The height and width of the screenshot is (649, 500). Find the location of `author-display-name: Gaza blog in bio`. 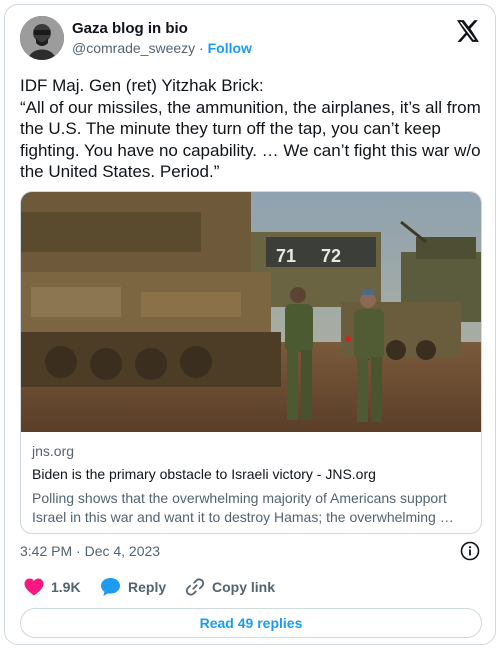

author-display-name: Gaza blog in bio is located at coordinates (162, 28).